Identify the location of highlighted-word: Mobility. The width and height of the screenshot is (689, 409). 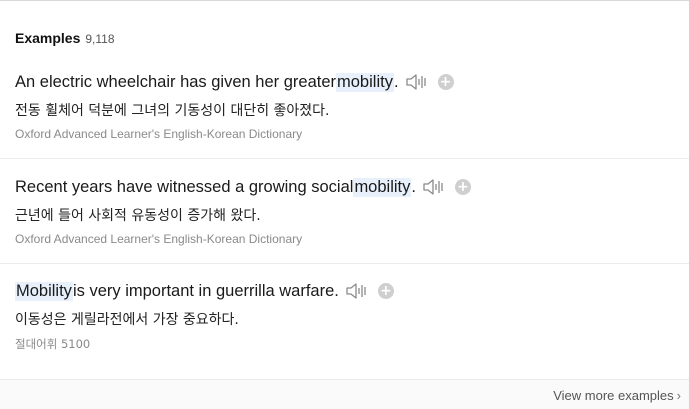
(44, 291).